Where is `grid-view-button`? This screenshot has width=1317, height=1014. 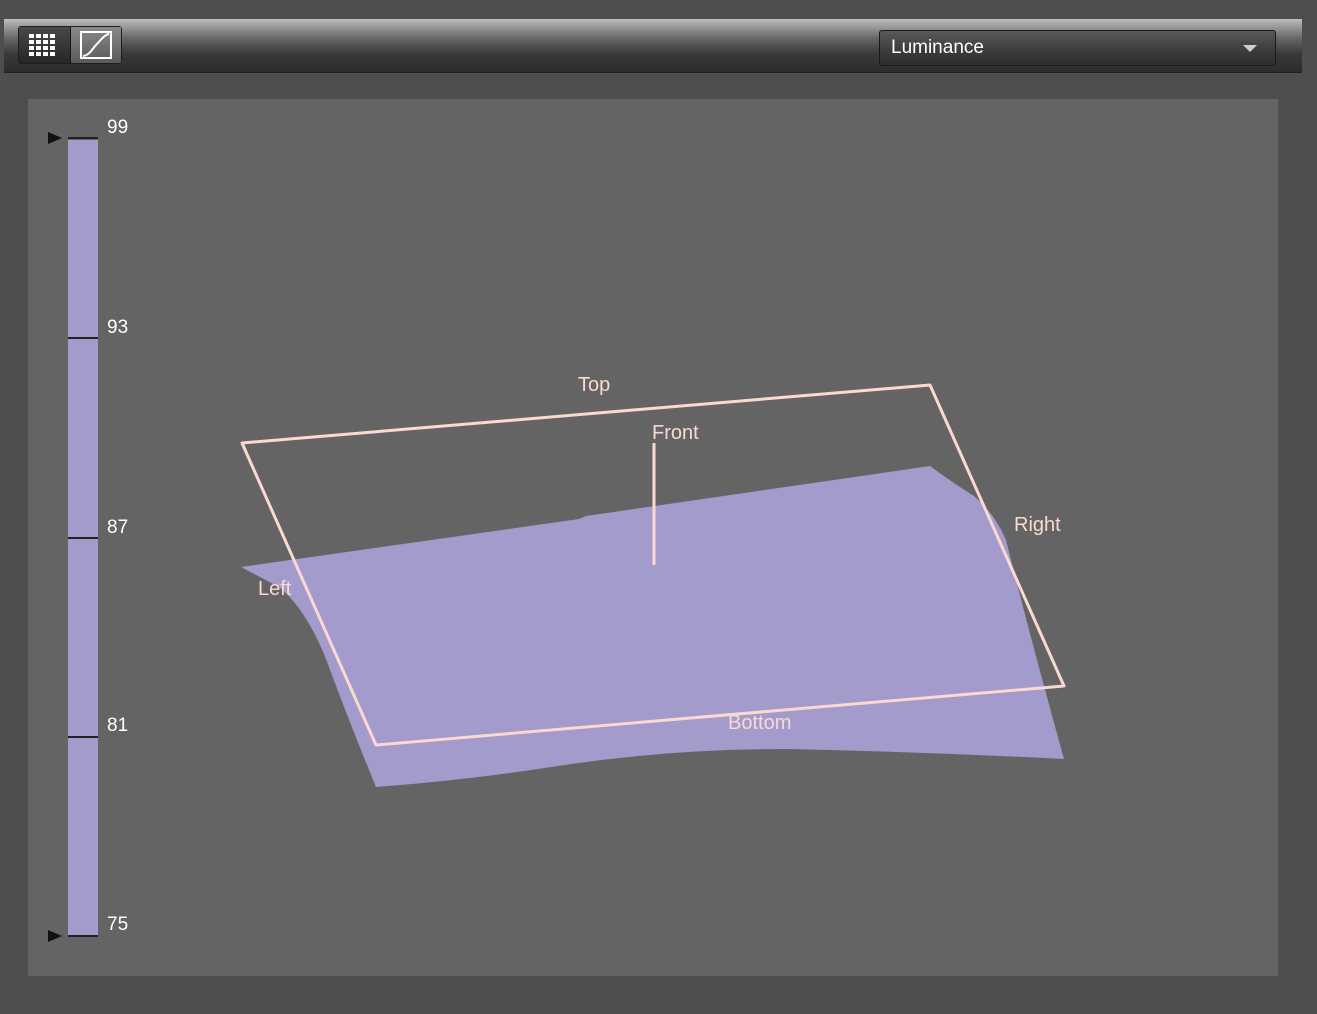
grid-view-button is located at coordinates (45, 45).